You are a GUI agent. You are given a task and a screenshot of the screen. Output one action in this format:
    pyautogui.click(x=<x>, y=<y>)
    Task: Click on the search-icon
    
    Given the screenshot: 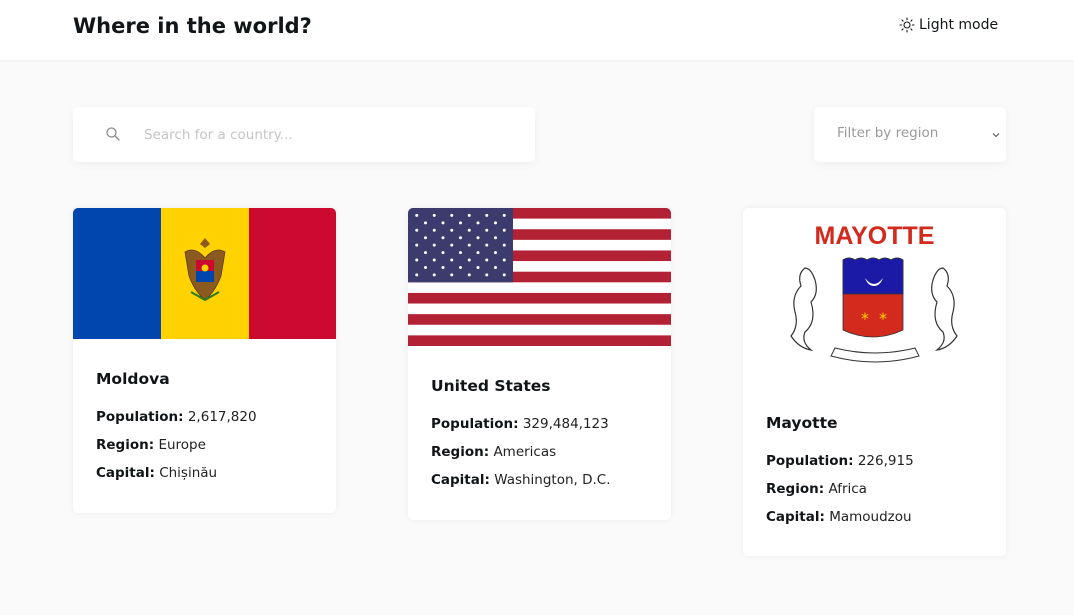 What is the action you would take?
    pyautogui.click(x=113, y=134)
    